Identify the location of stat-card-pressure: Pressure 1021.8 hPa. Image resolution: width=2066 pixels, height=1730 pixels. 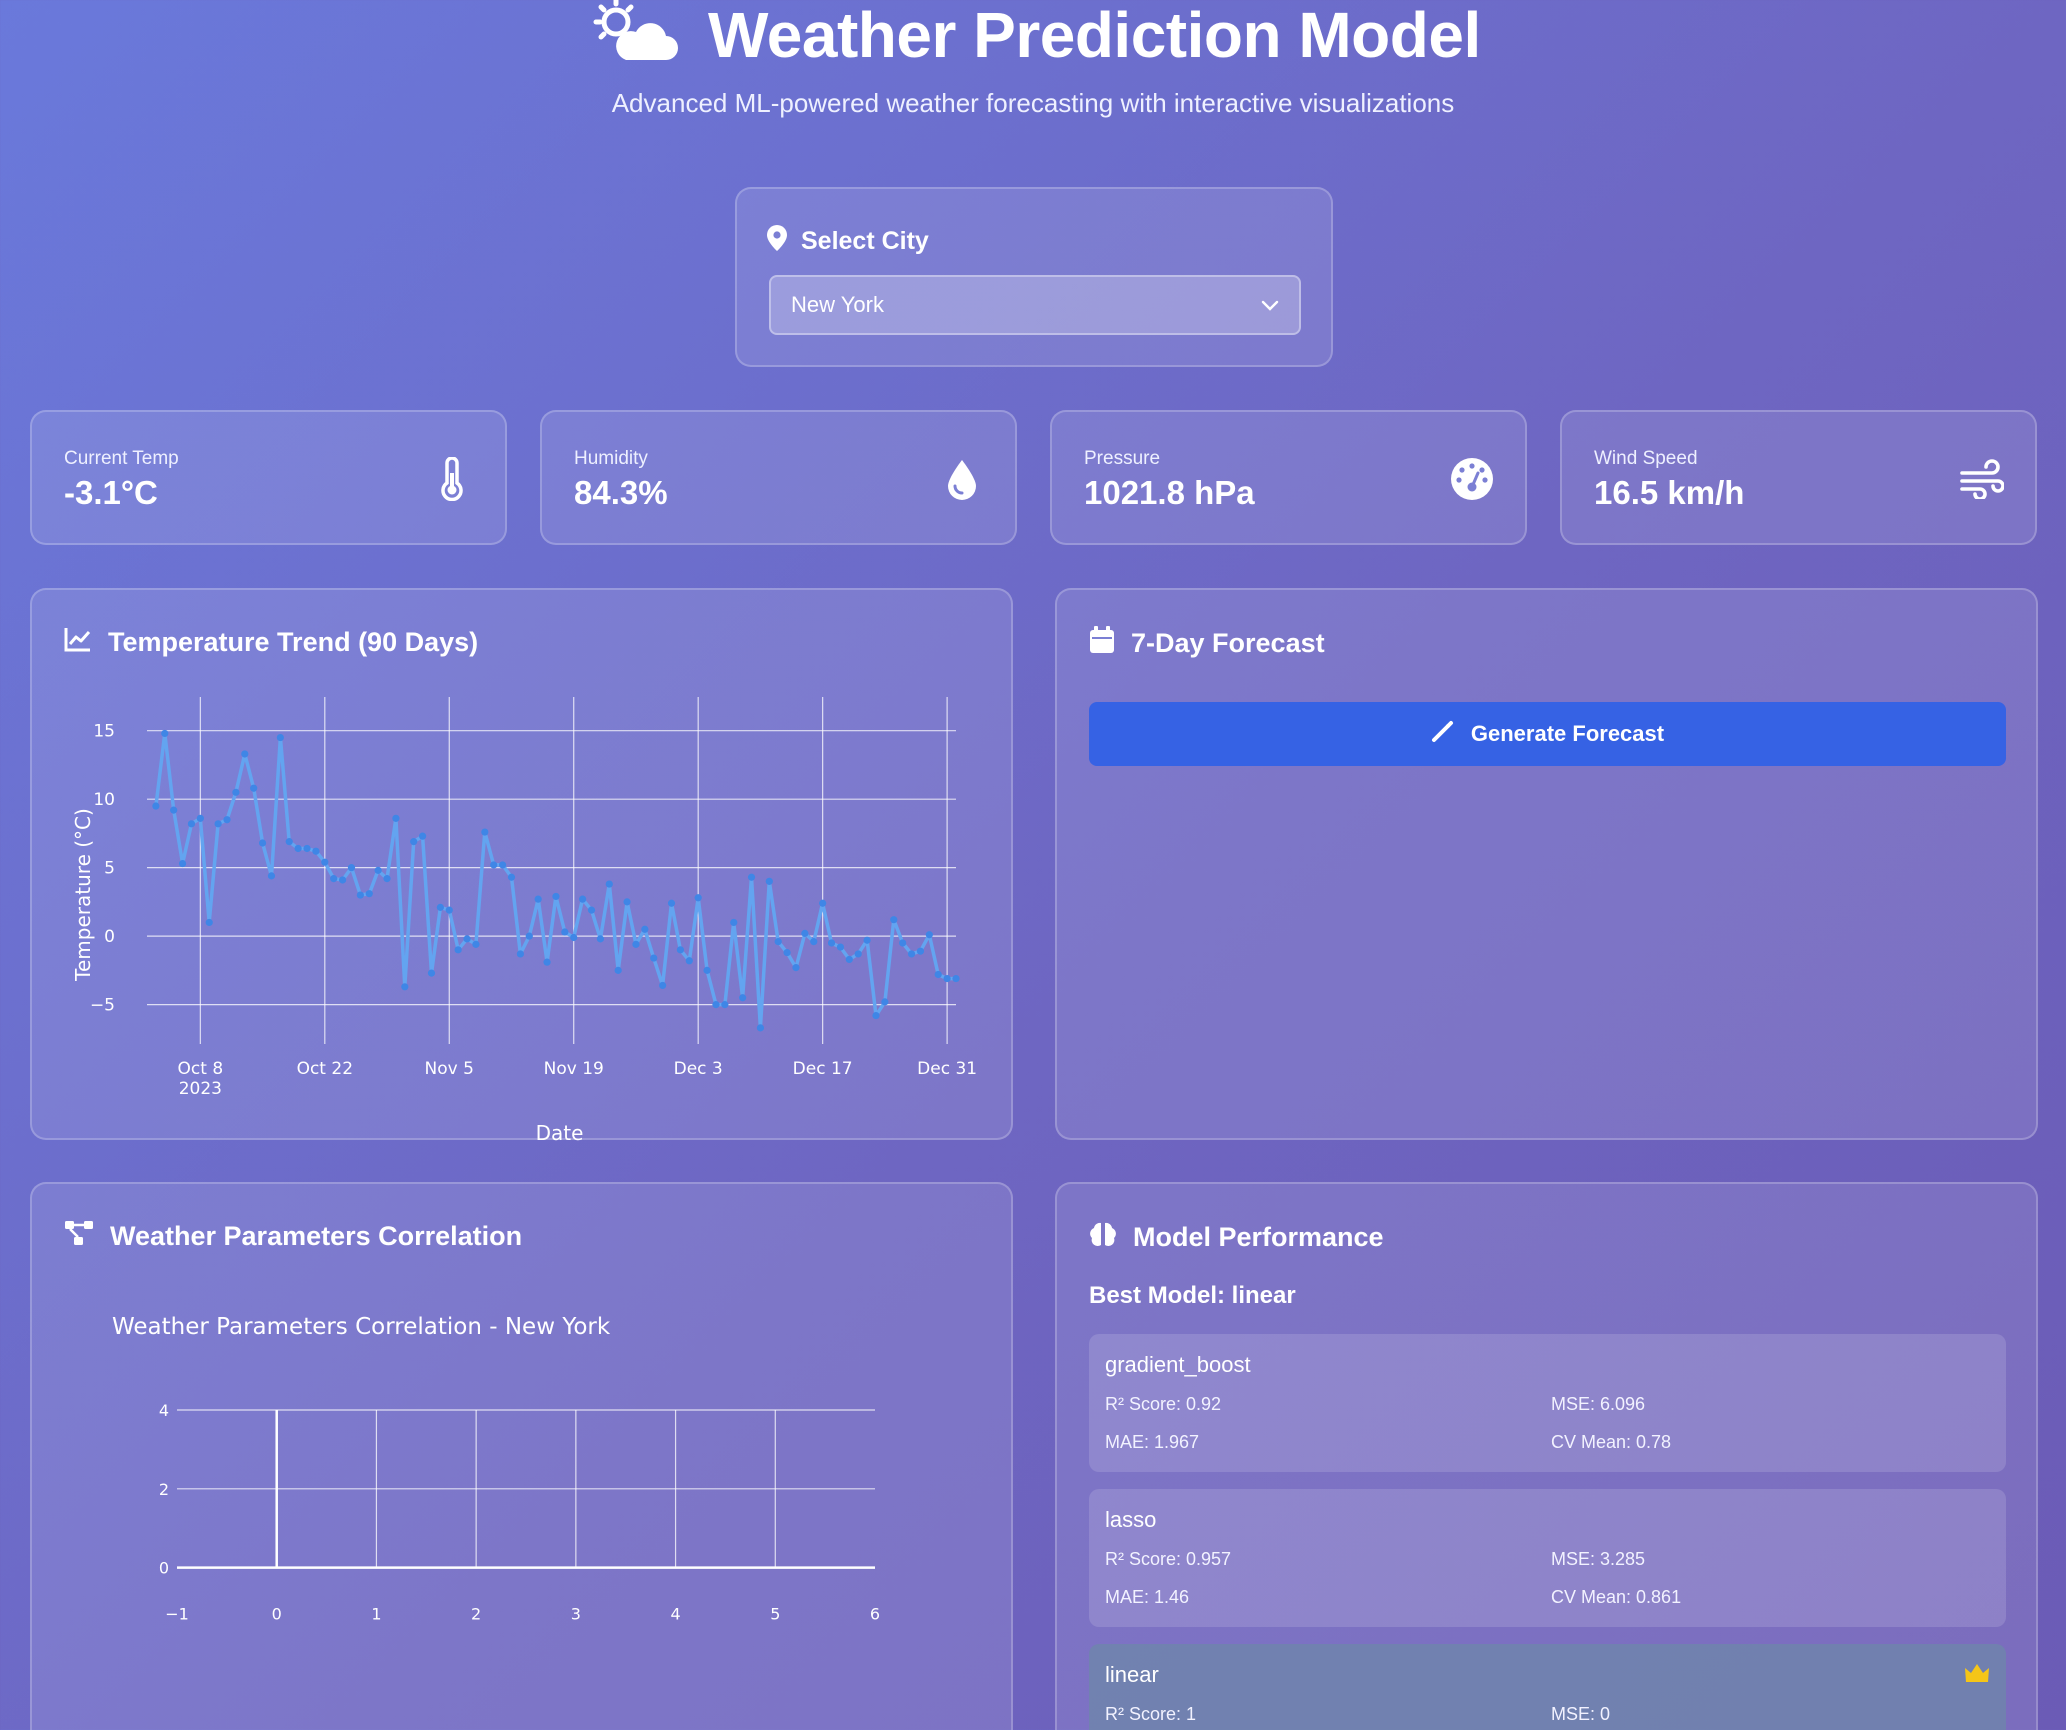
(1288, 477).